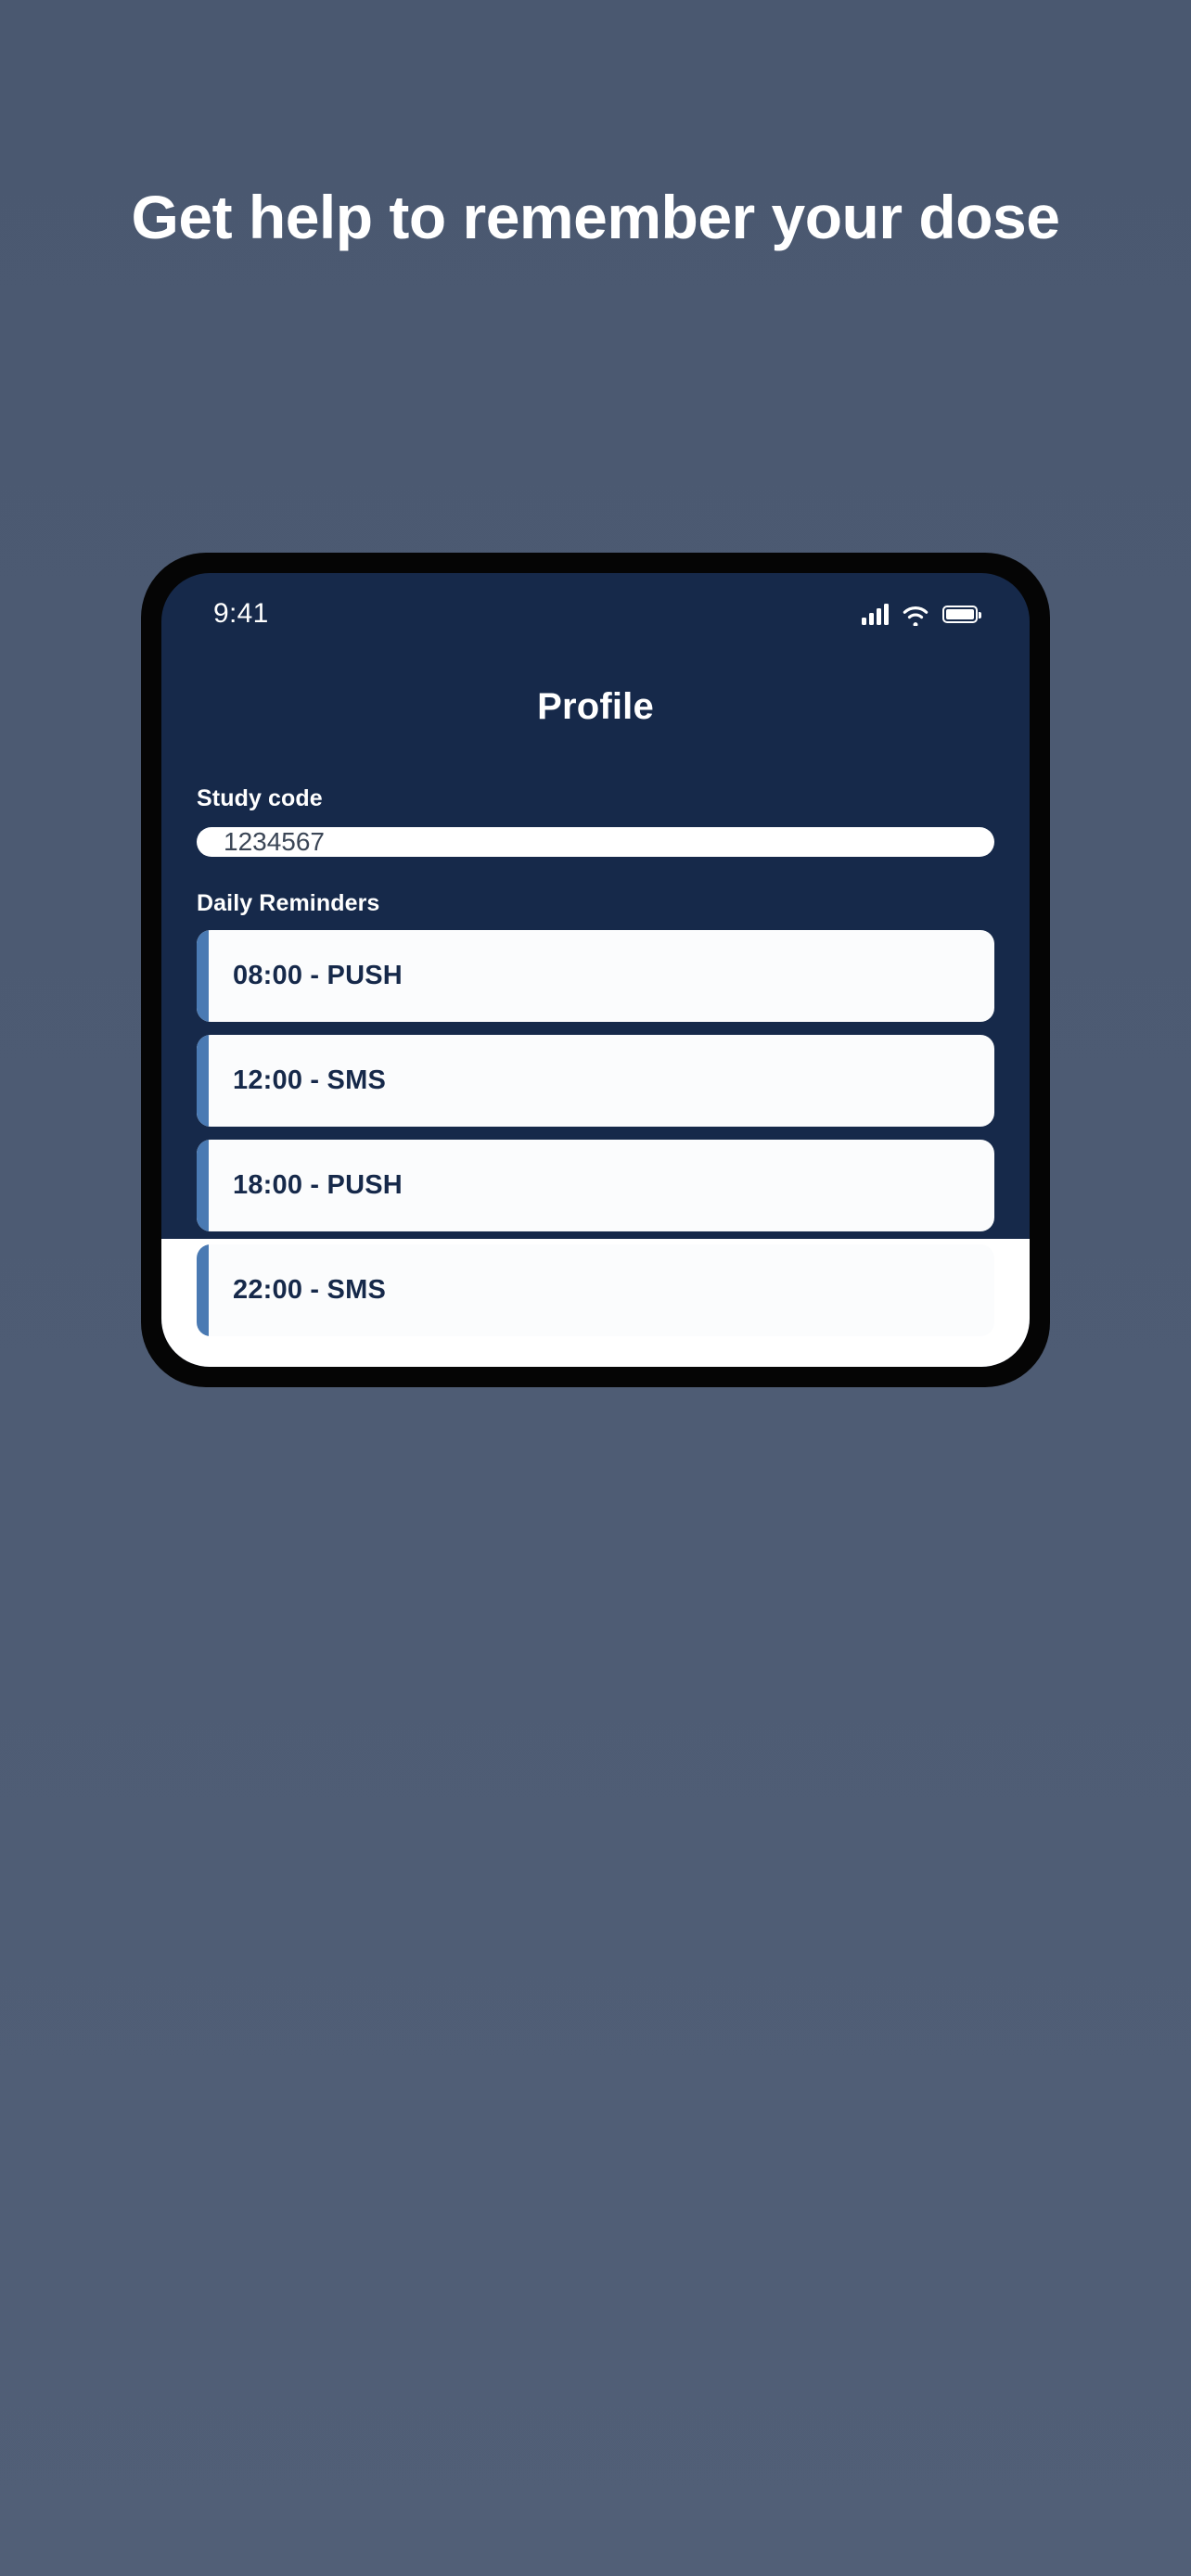  I want to click on reminder-label: 08:00 - PUSH, so click(318, 976).